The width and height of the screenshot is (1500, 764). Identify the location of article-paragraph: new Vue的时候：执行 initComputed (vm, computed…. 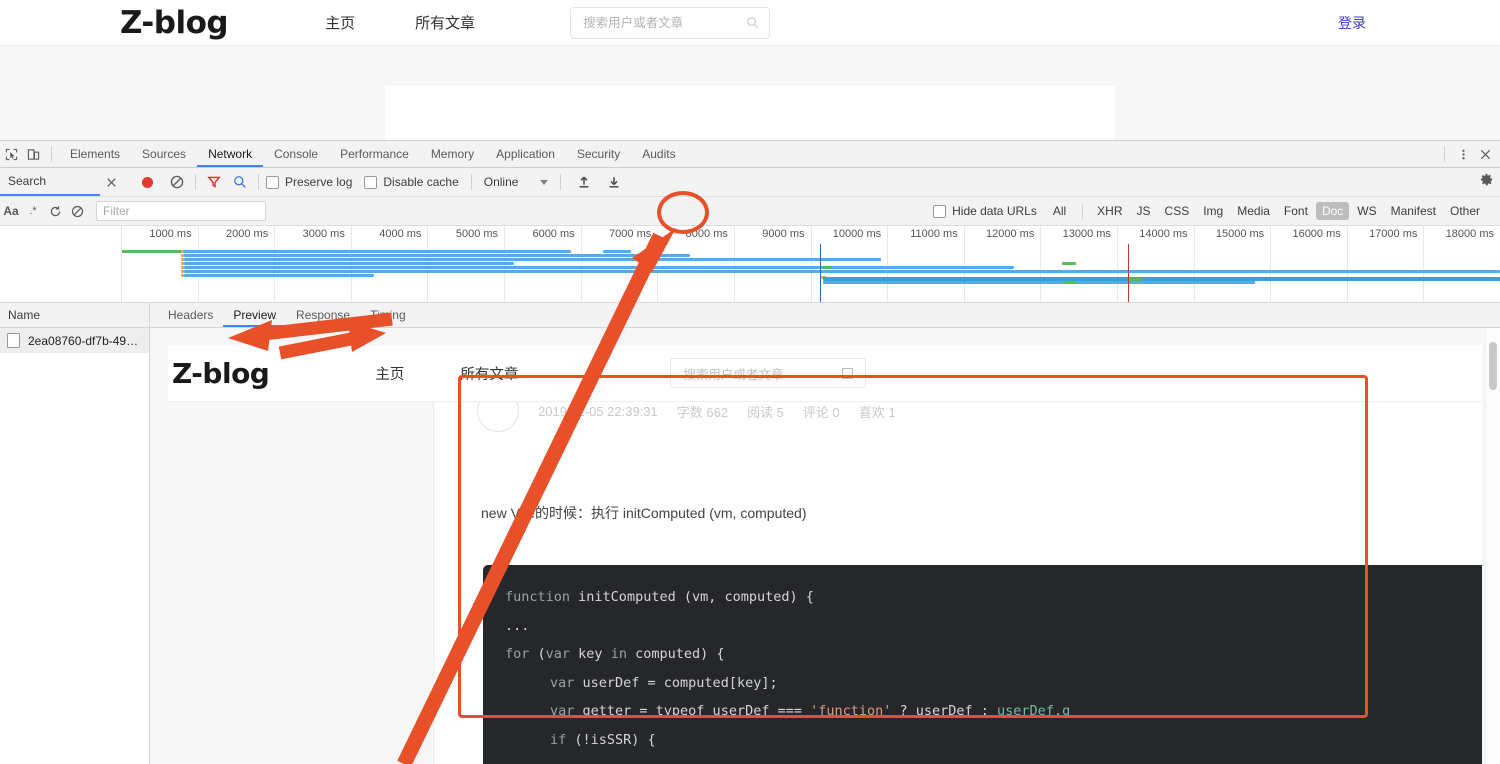
(644, 513).